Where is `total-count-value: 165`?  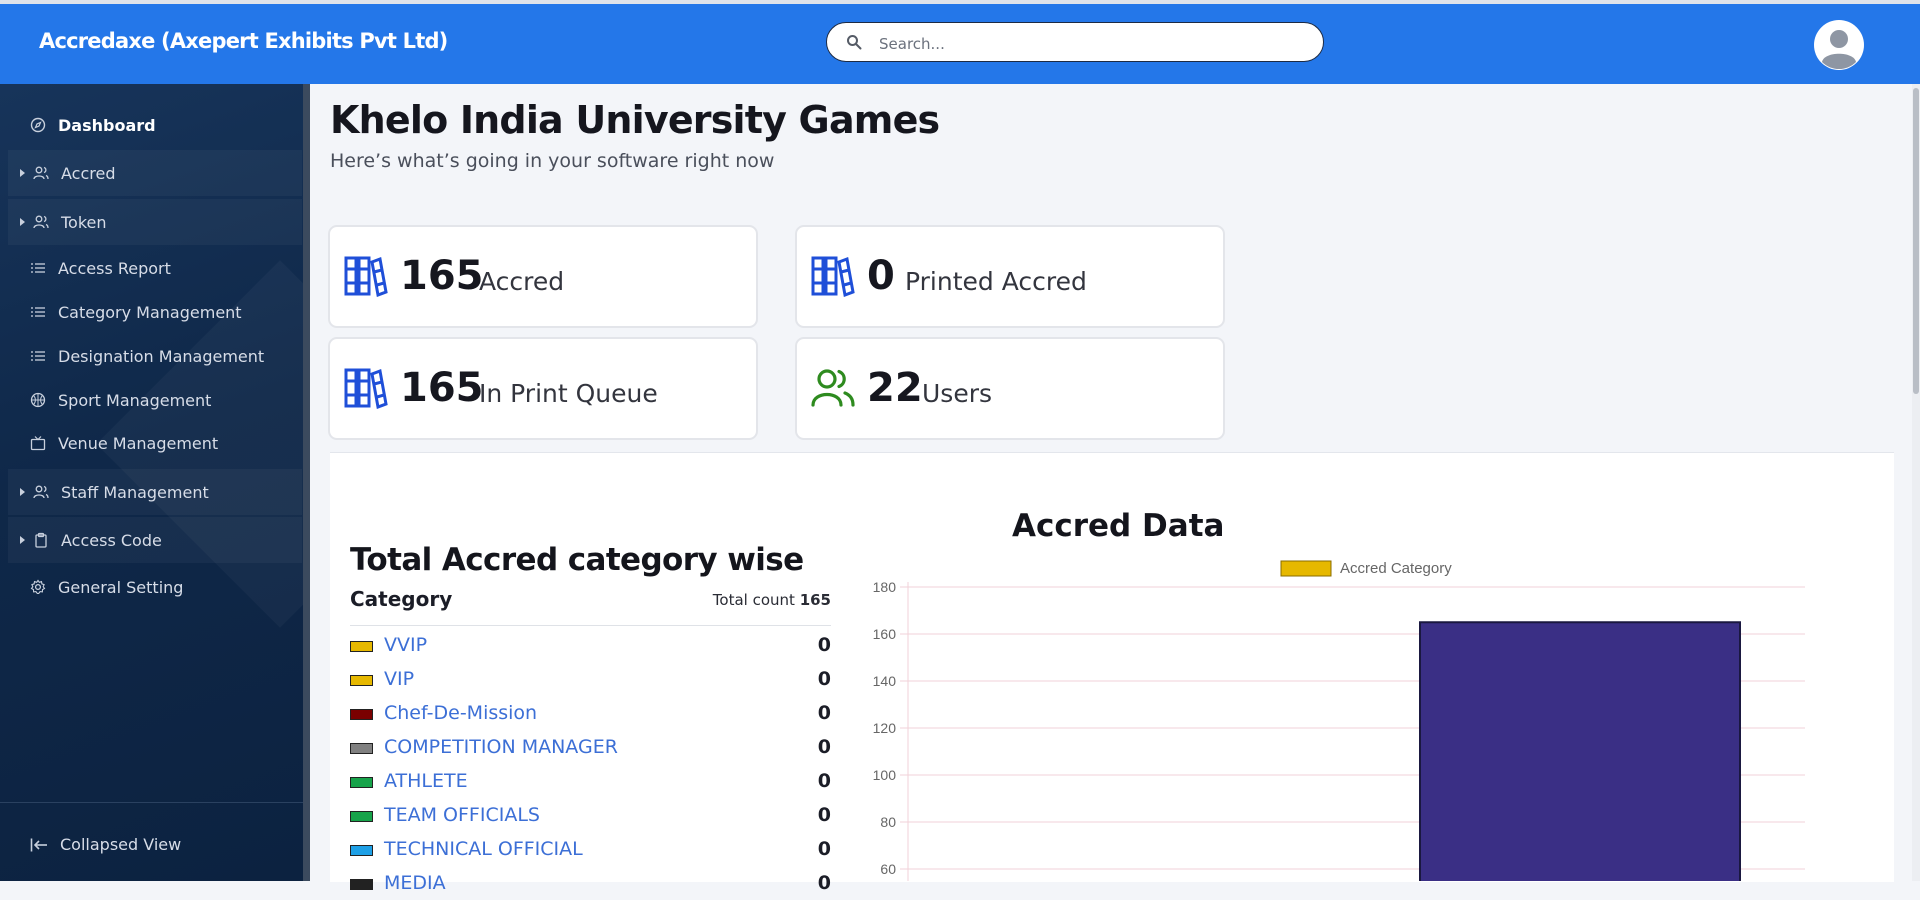 total-count-value: 165 is located at coordinates (815, 600).